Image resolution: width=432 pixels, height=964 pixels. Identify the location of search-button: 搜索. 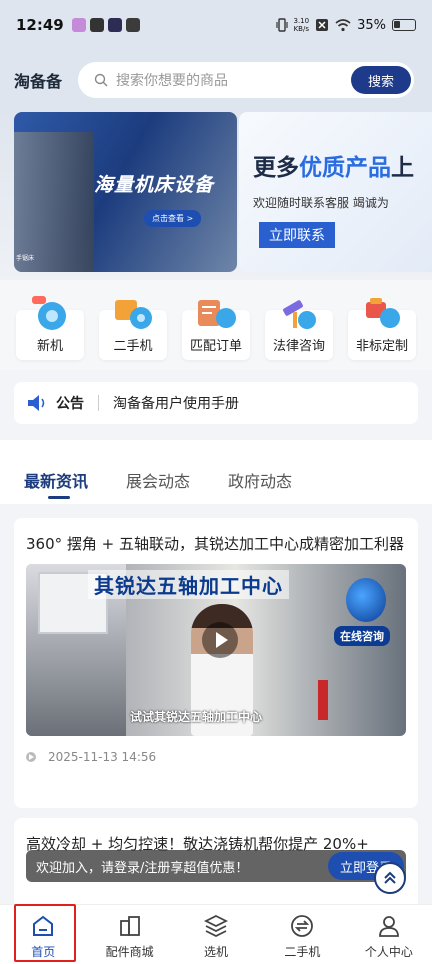
(381, 80).